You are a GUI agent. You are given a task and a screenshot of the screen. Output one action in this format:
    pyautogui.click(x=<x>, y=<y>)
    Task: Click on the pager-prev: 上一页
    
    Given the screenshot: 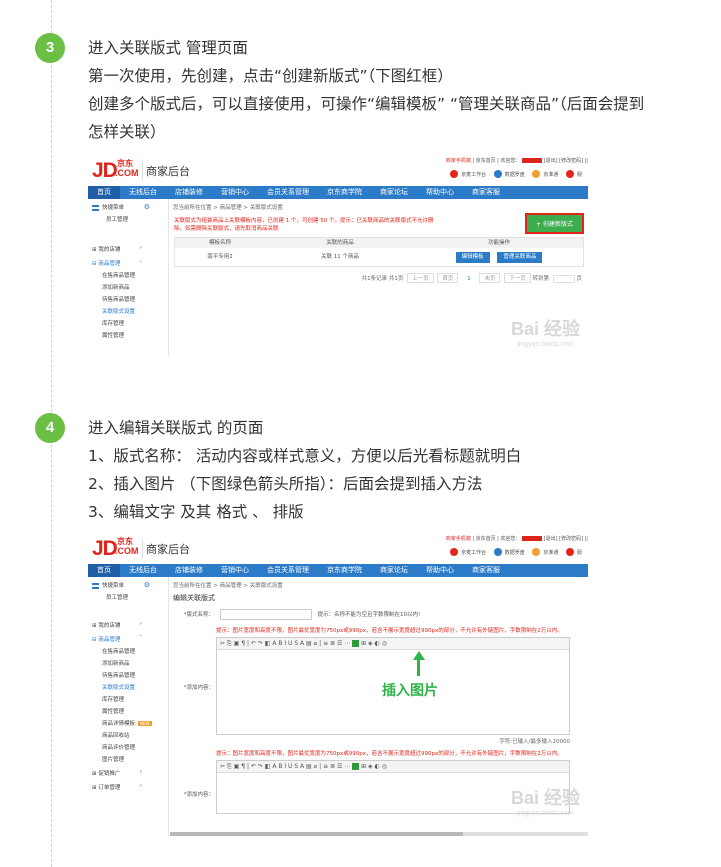 What is the action you would take?
    pyautogui.click(x=420, y=278)
    